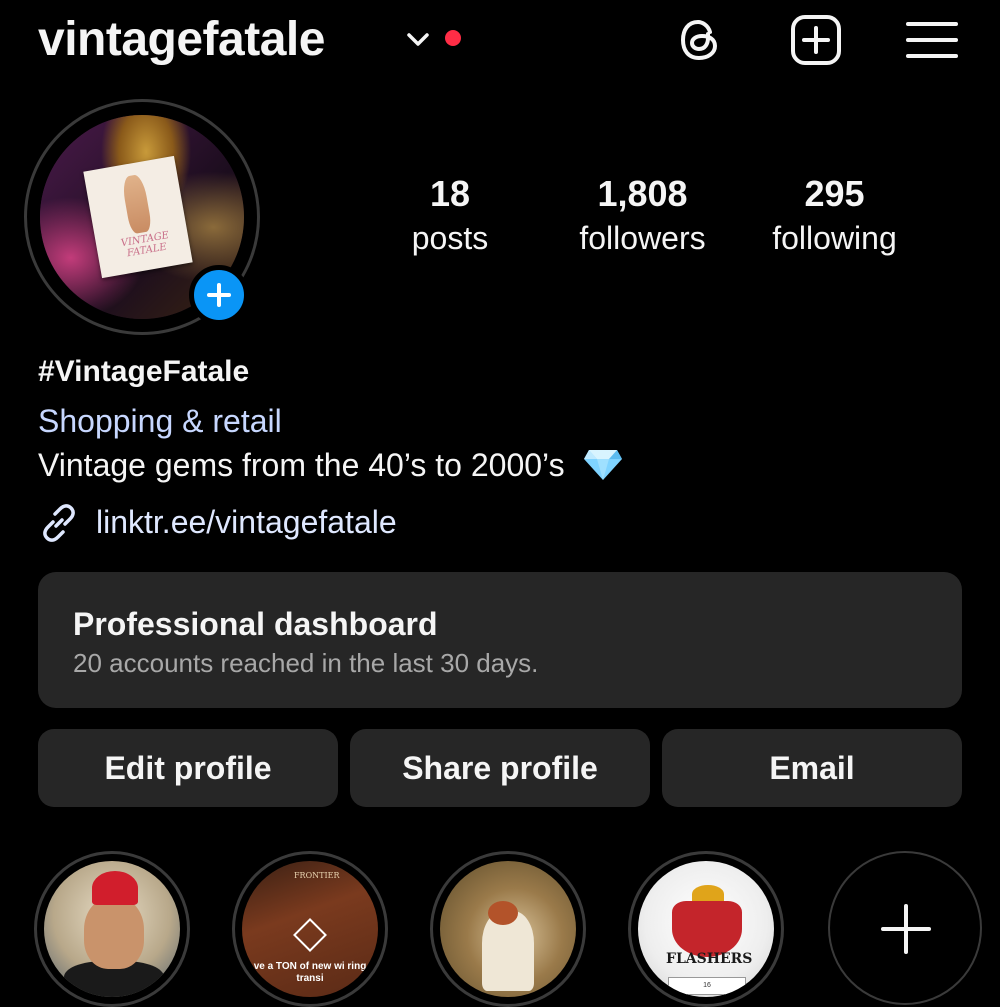 The height and width of the screenshot is (1007, 1000). I want to click on share-profile-button: Share profile, so click(500, 768).